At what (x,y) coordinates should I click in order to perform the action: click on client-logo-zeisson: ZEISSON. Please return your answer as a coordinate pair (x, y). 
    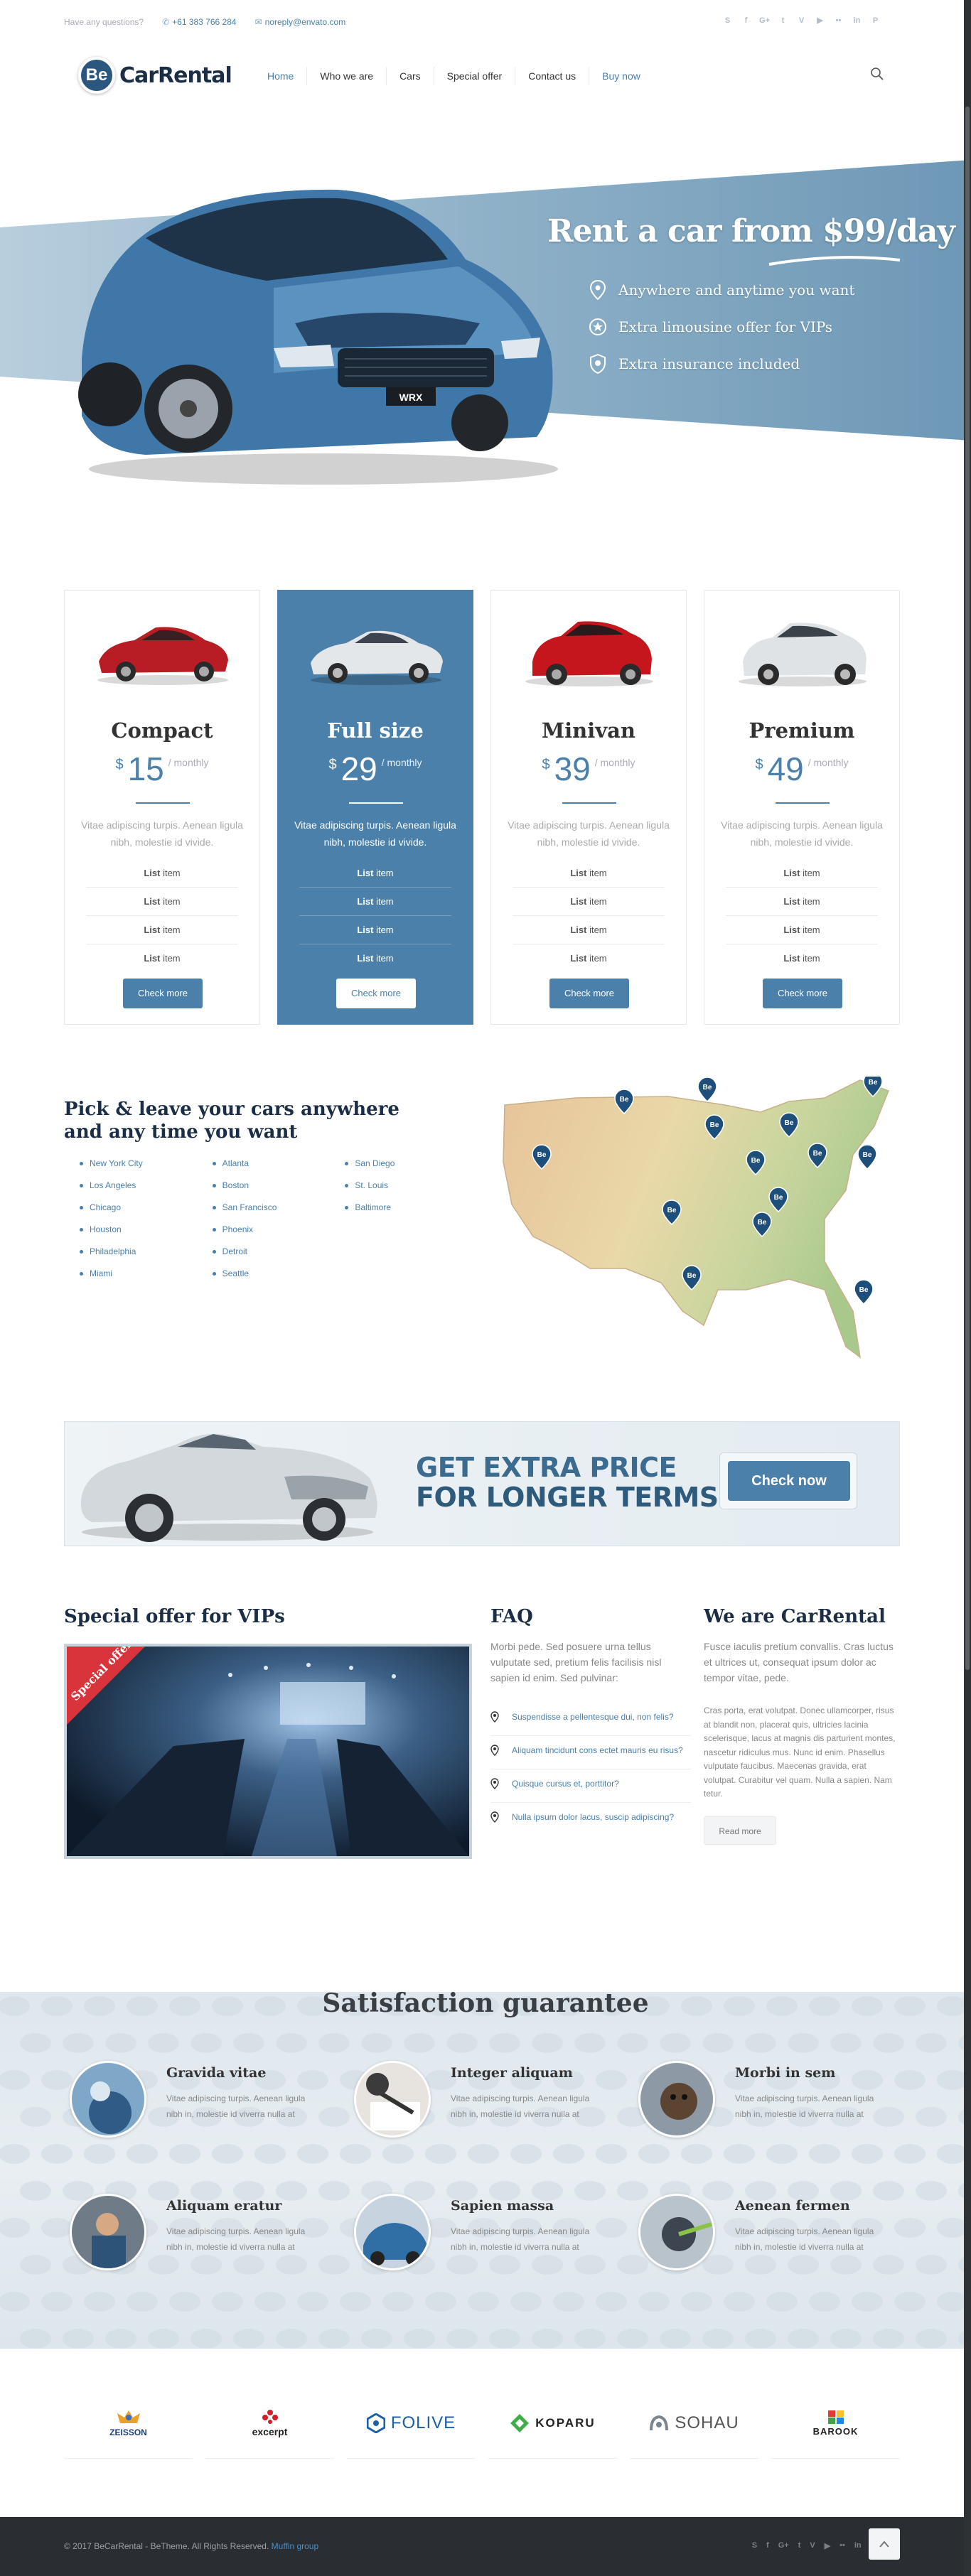
    Looking at the image, I should click on (129, 2423).